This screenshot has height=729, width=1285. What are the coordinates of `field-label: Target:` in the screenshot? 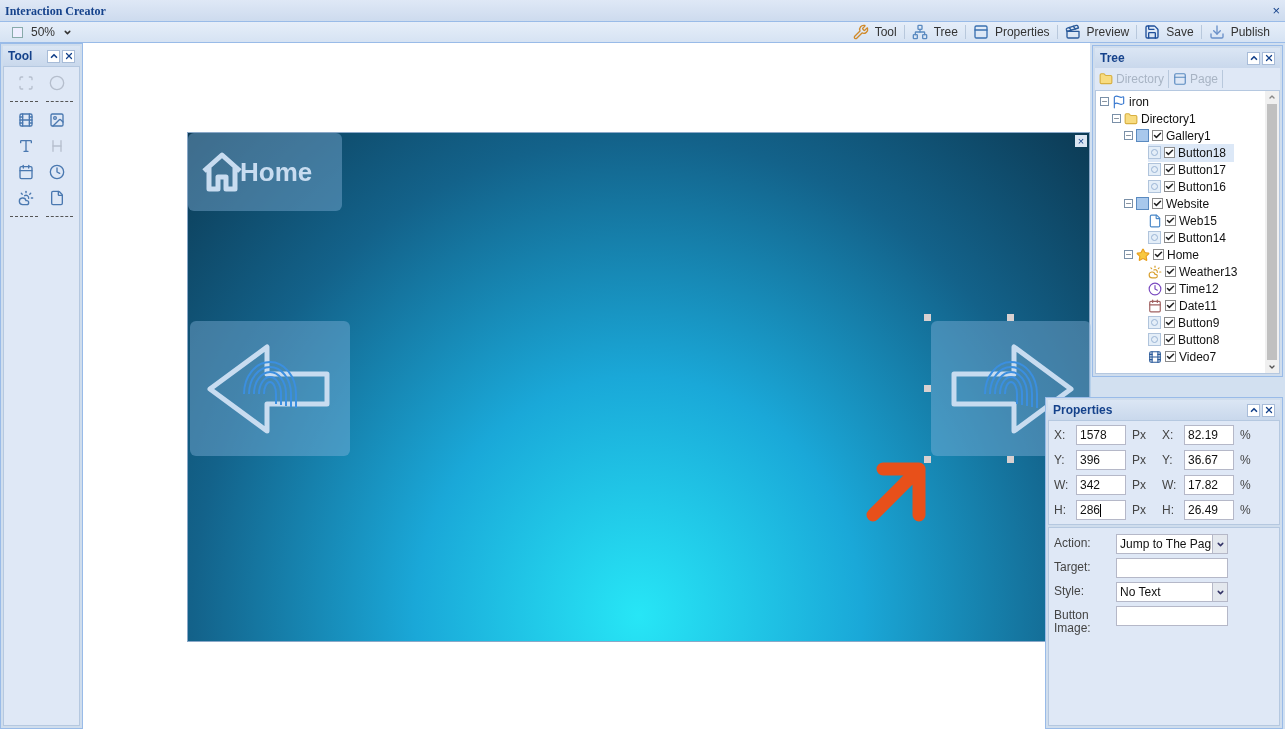 It's located at (1073, 566).